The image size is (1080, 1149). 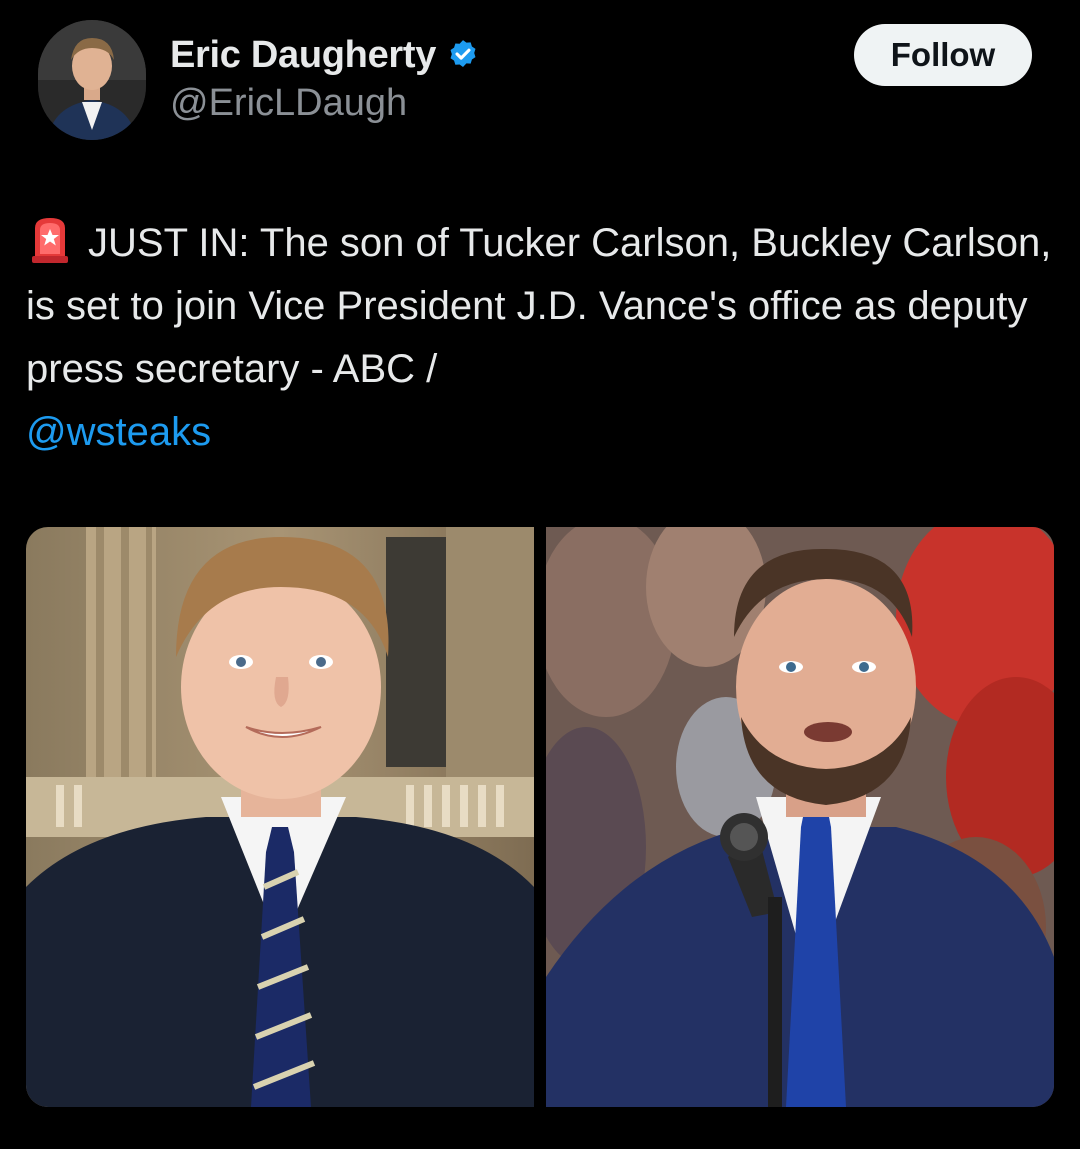 I want to click on author-handle: @EricLDaugh, so click(x=288, y=103).